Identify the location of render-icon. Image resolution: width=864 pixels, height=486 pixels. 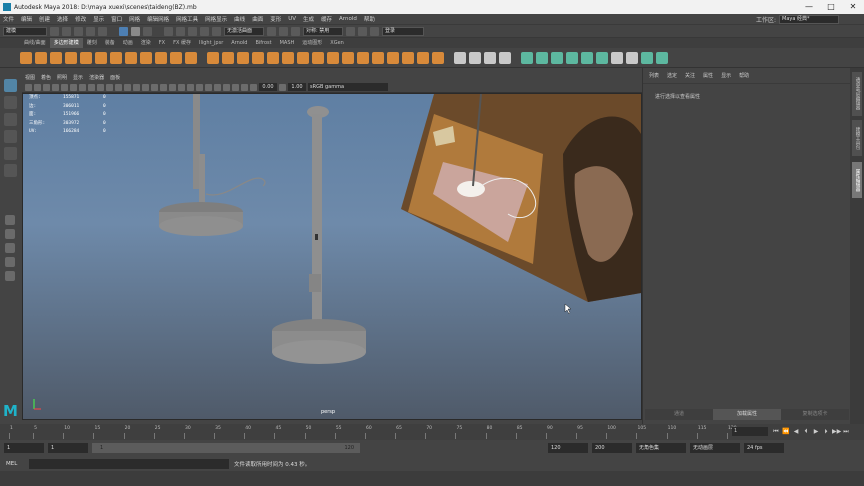
(271, 31).